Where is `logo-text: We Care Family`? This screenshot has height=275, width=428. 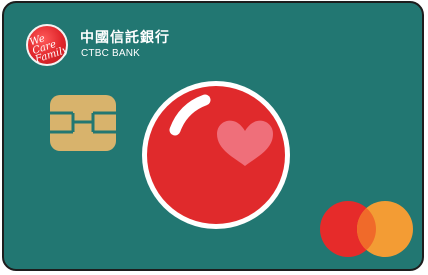
logo-text: We Care Family is located at coordinates (49, 49).